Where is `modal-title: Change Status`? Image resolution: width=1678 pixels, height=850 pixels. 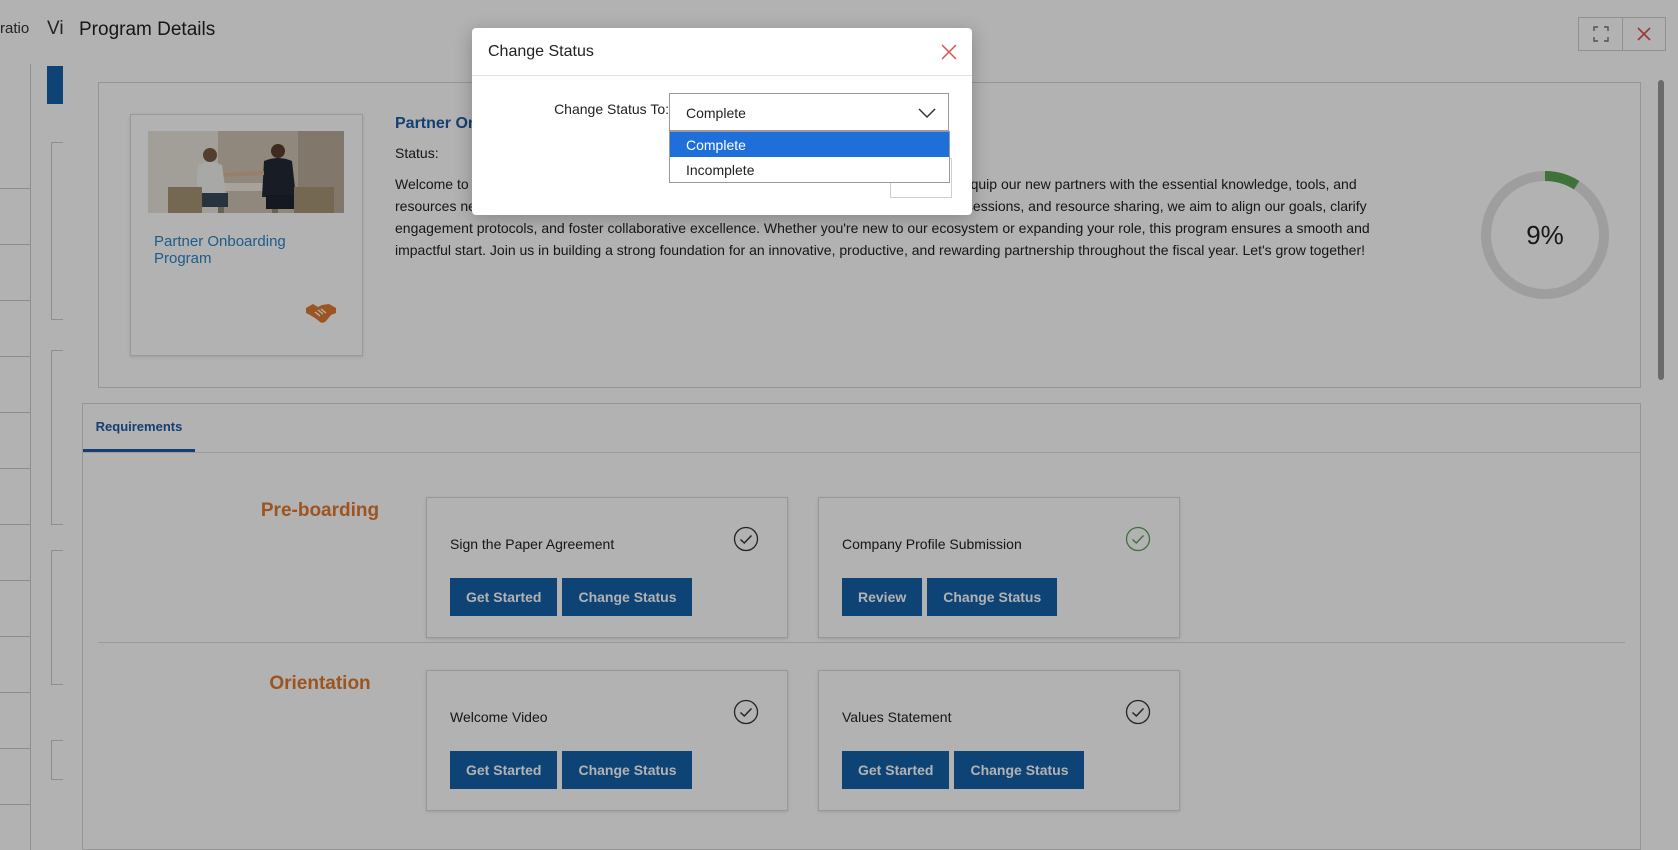 modal-title: Change Status is located at coordinates (541, 51).